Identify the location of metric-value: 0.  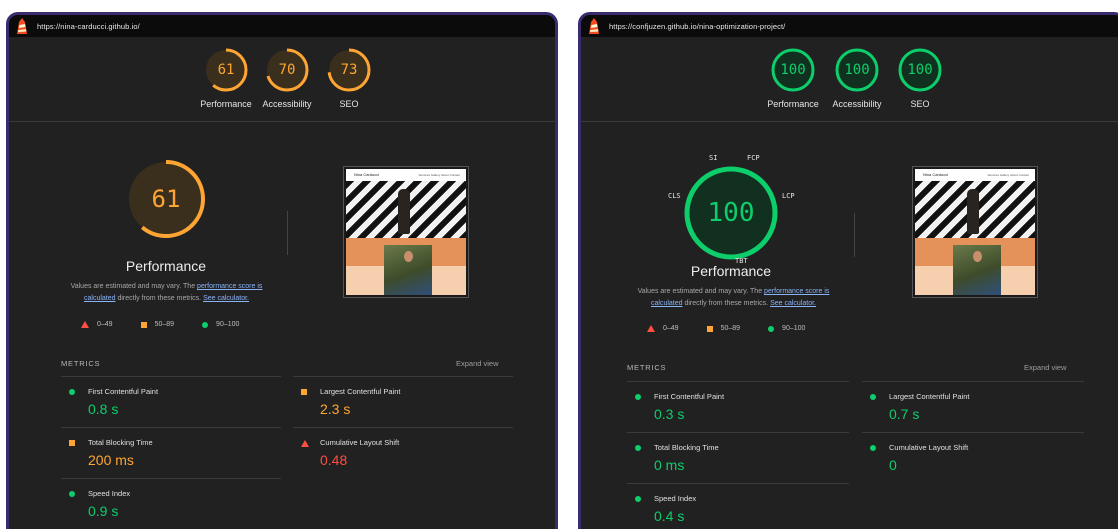
(893, 465).